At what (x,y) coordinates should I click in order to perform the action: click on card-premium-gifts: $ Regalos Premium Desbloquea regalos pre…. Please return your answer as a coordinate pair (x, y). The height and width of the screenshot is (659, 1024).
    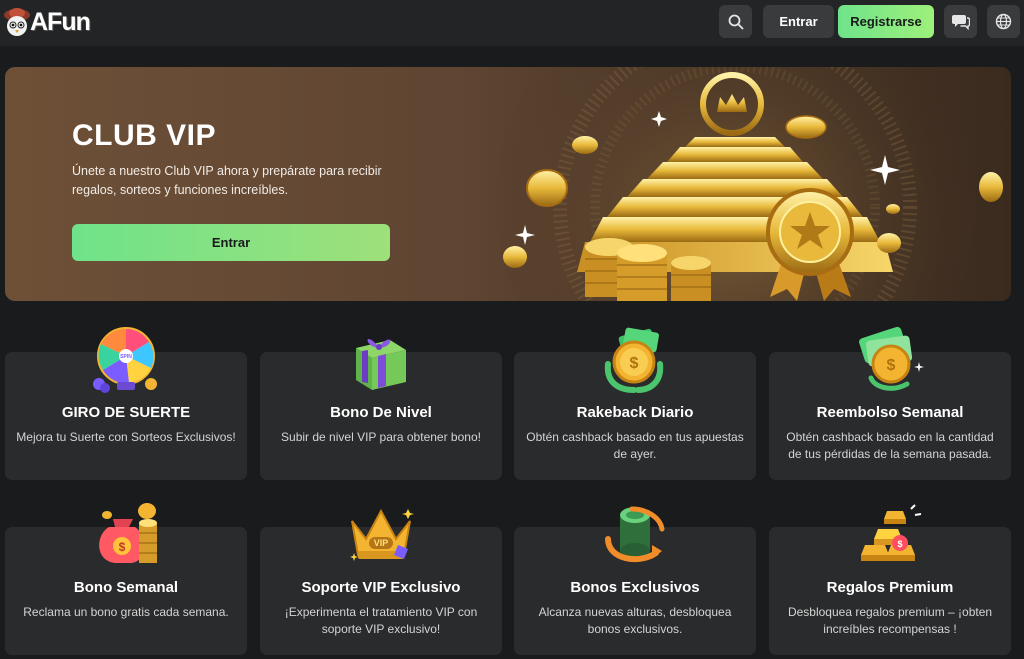
    Looking at the image, I should click on (890, 579).